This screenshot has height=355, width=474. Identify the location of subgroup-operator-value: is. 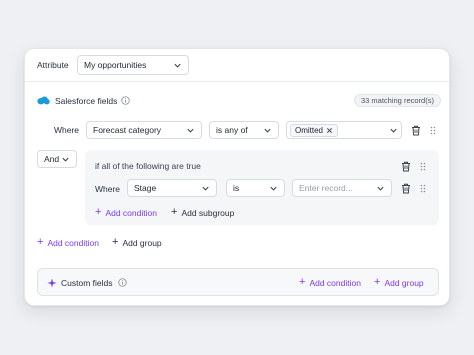
(236, 188).